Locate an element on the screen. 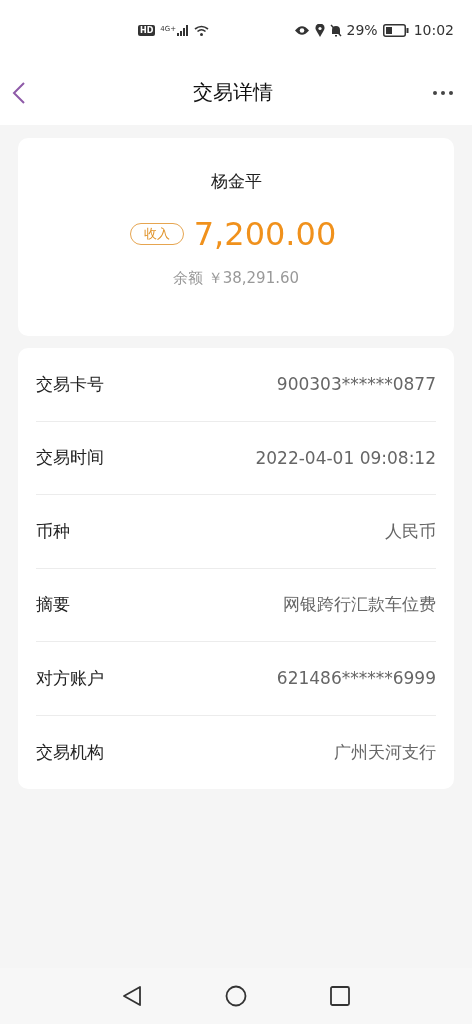  detail-value: 2022-04-01 09:08:12 is located at coordinates (345, 457).